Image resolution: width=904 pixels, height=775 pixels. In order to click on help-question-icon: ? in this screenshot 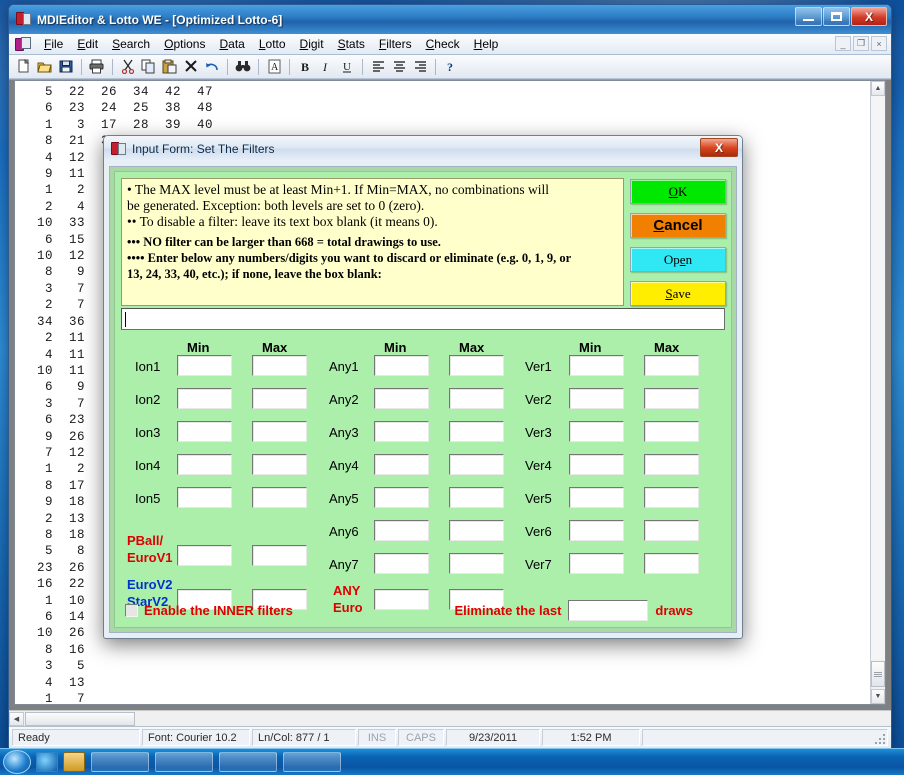, I will do `click(451, 67)`.